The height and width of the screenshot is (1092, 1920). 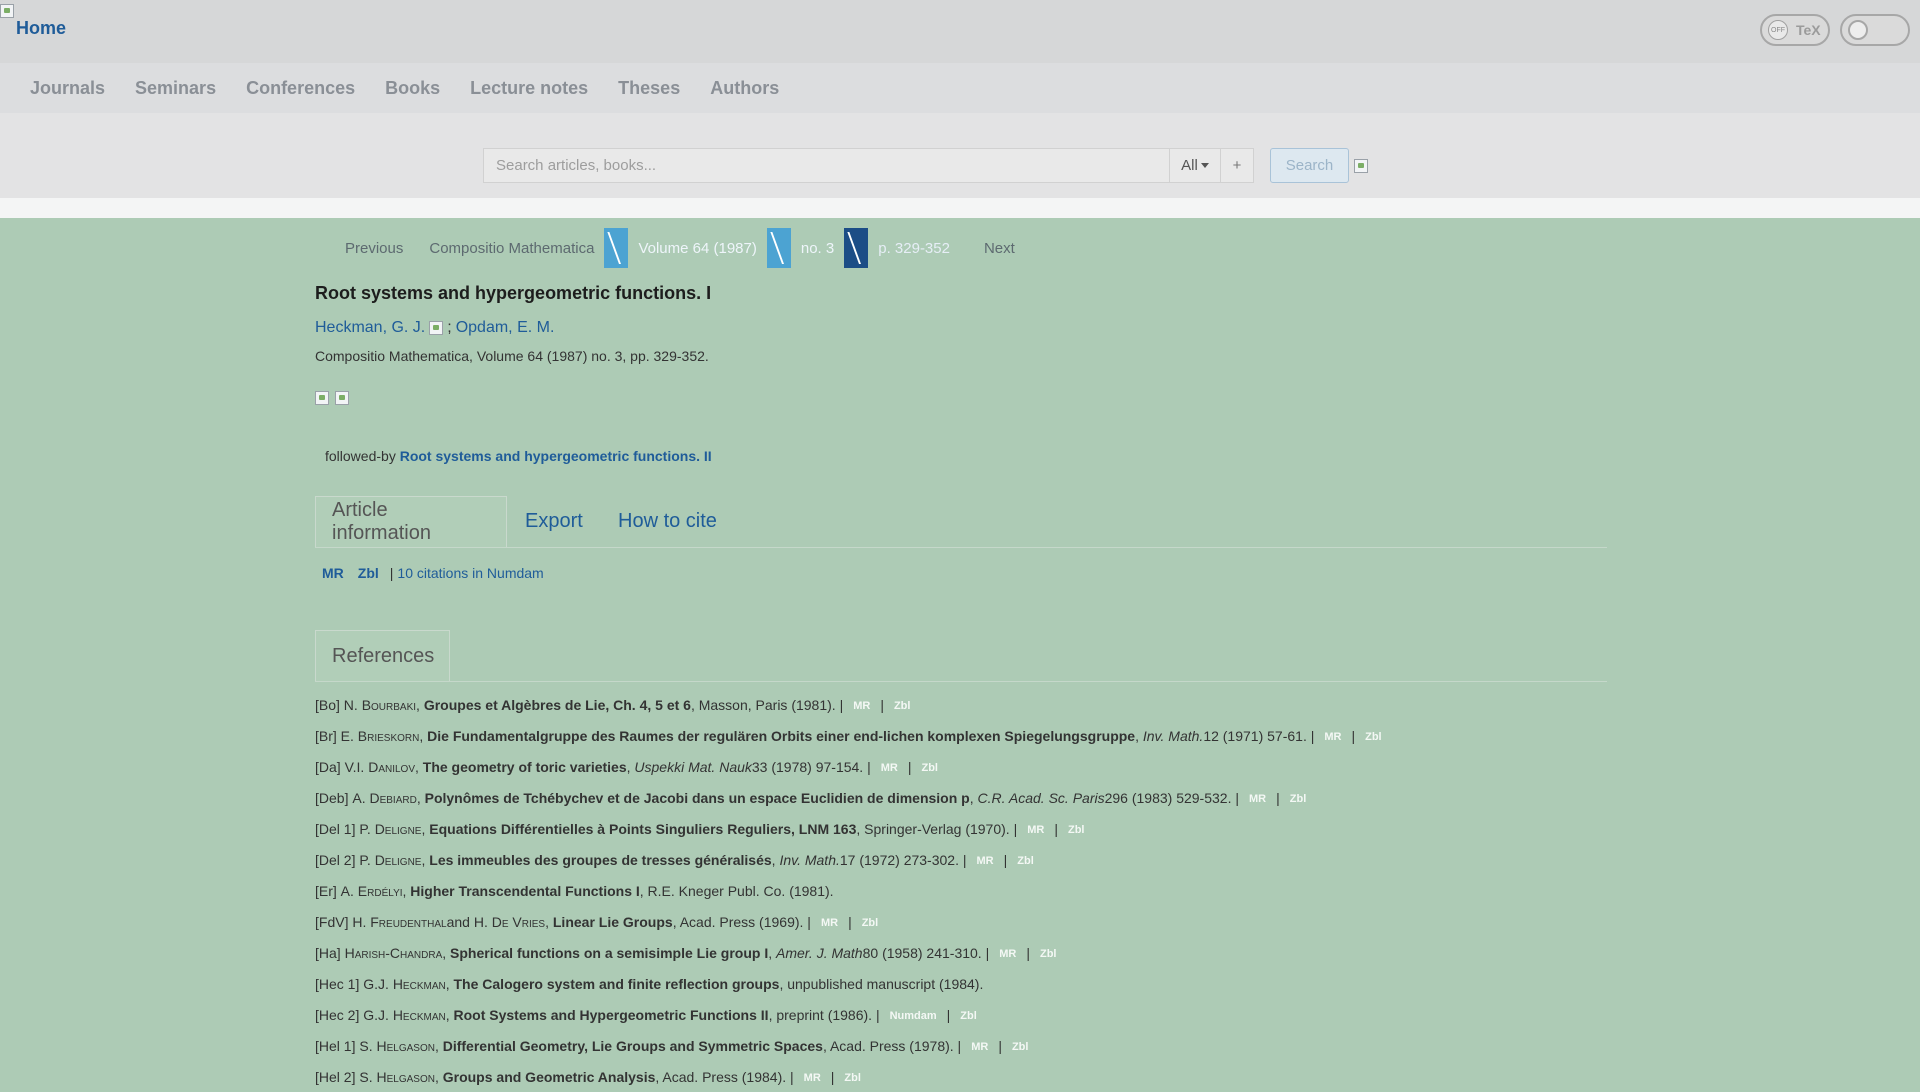 What do you see at coordinates (60, 88) in the screenshot?
I see `nav-journals: Journals` at bounding box center [60, 88].